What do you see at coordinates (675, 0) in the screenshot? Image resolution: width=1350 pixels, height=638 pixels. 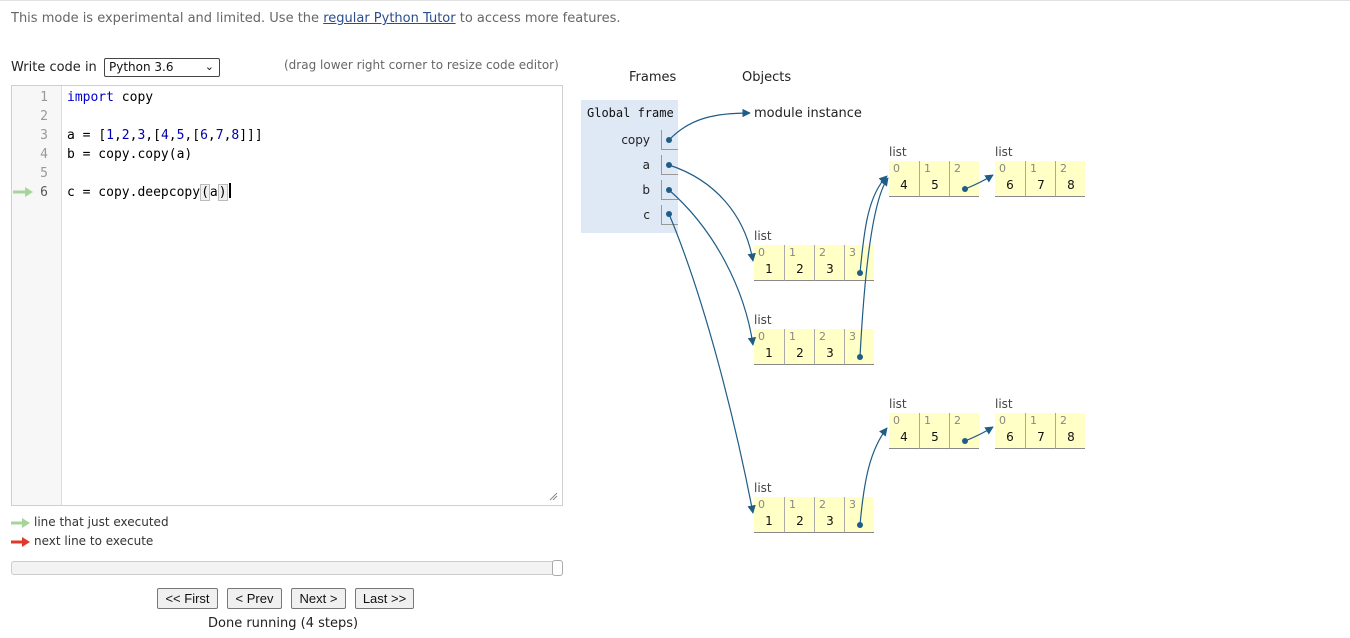 I see `top-divider` at bounding box center [675, 0].